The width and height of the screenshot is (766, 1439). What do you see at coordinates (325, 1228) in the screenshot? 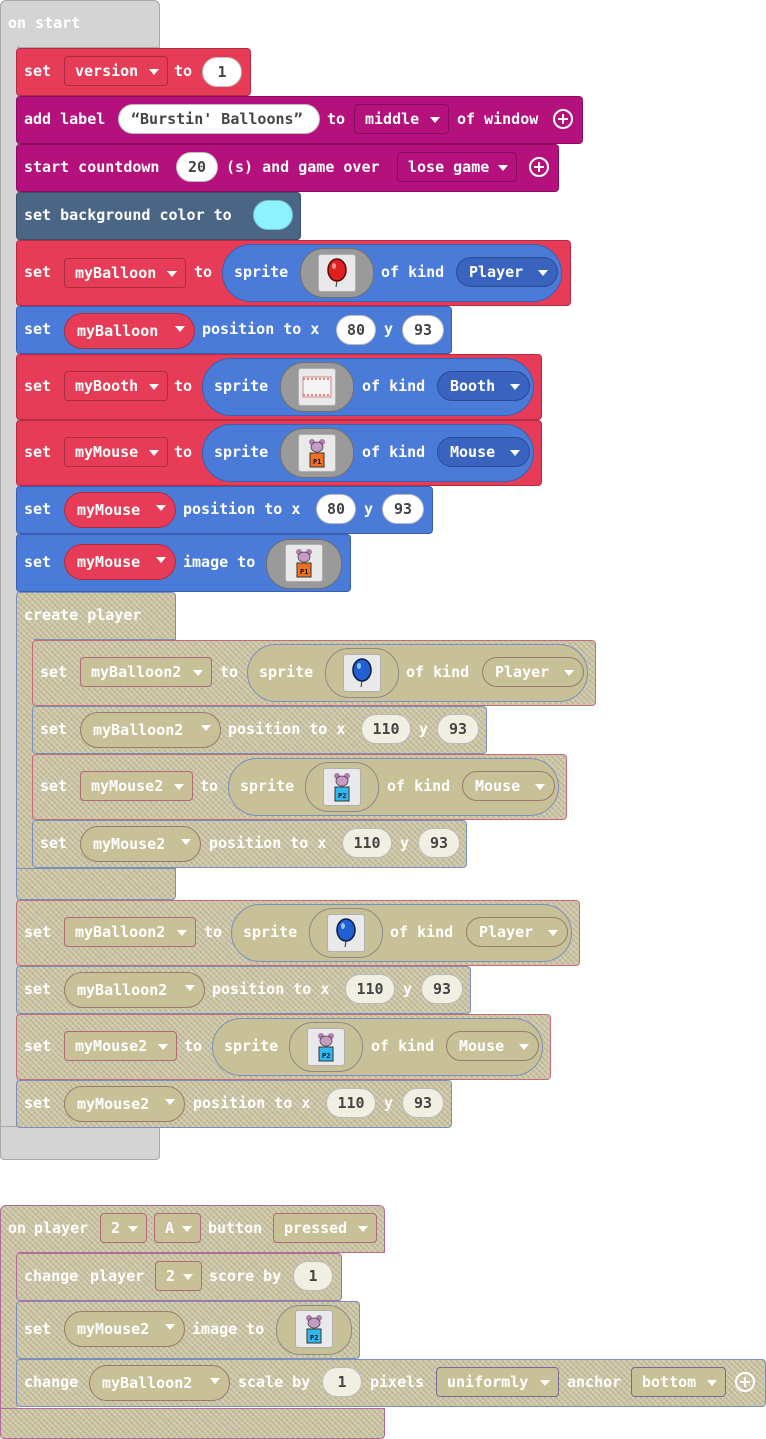
I see `button-event-dropdown: pressed` at bounding box center [325, 1228].